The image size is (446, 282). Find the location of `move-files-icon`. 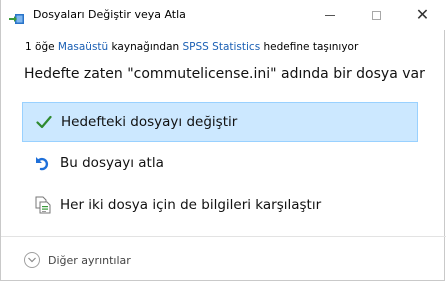

move-files-icon is located at coordinates (17, 17).